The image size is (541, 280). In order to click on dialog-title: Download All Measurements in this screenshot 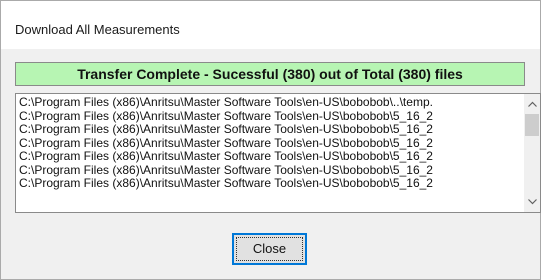, I will do `click(97, 29)`.